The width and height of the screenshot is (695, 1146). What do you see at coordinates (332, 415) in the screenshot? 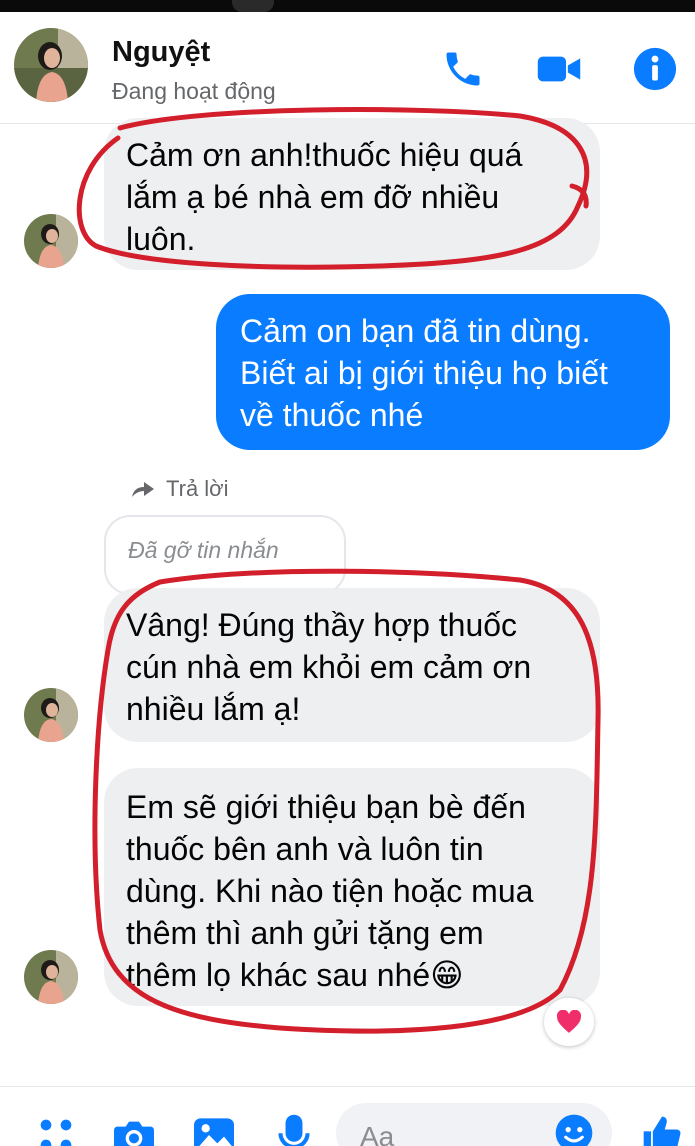
I see `message-line: về thuốc nhé` at bounding box center [332, 415].